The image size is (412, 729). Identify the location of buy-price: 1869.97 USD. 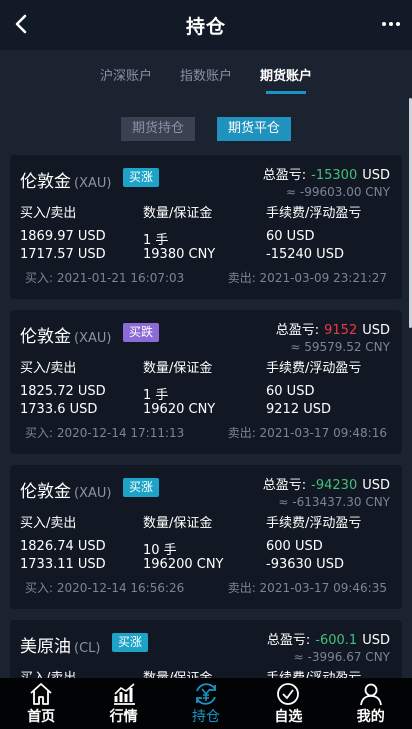
(63, 236).